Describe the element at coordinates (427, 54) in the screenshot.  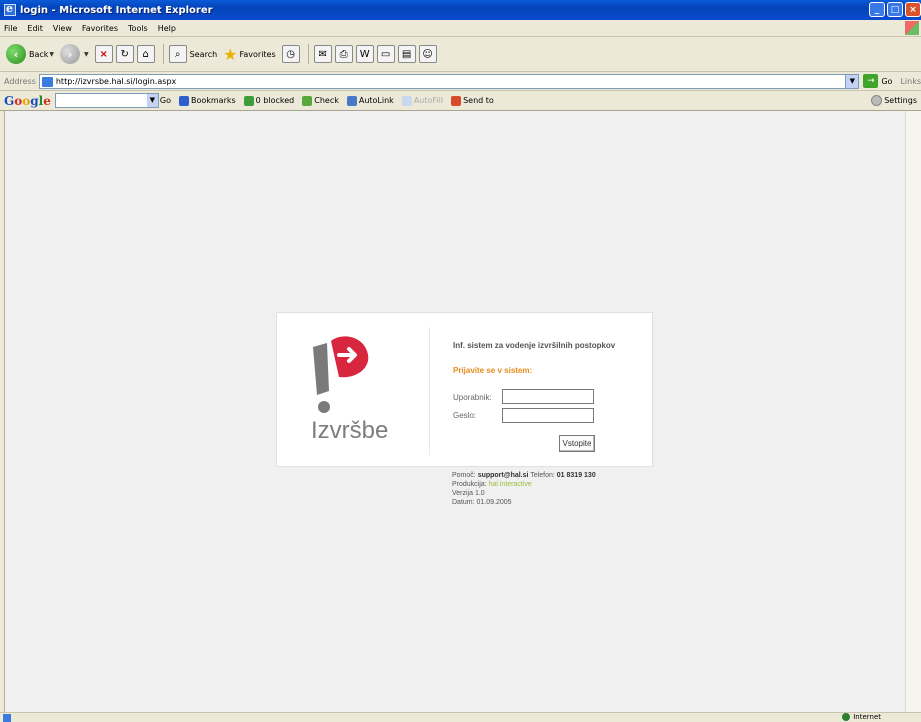
I see `messenger-icon: ☺` at that location.